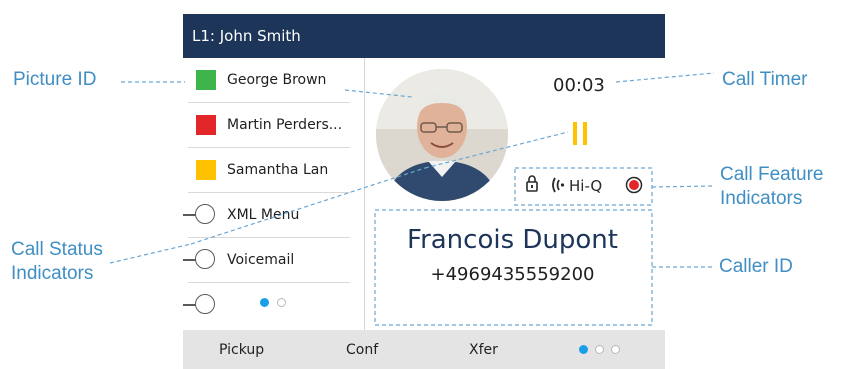 Image resolution: width=851 pixels, height=369 pixels. I want to click on line-key-voicemail: Voicemail, so click(271, 260).